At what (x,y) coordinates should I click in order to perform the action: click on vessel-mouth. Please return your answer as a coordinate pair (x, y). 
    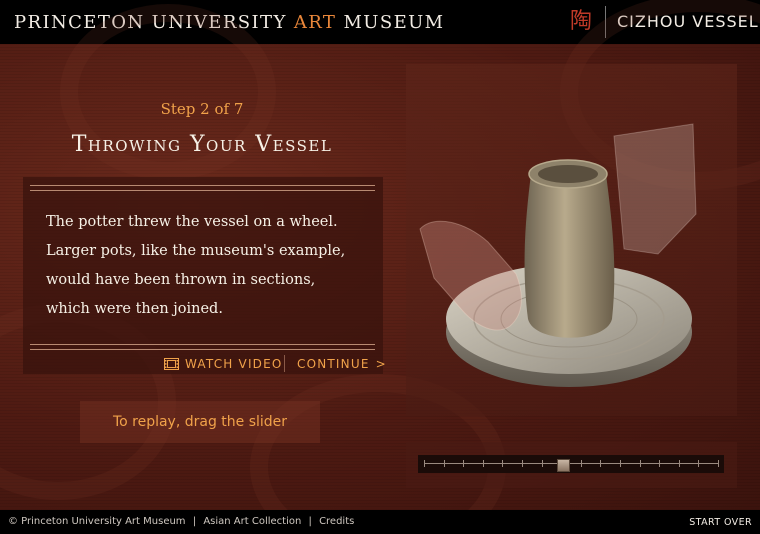
    Looking at the image, I should click on (568, 174).